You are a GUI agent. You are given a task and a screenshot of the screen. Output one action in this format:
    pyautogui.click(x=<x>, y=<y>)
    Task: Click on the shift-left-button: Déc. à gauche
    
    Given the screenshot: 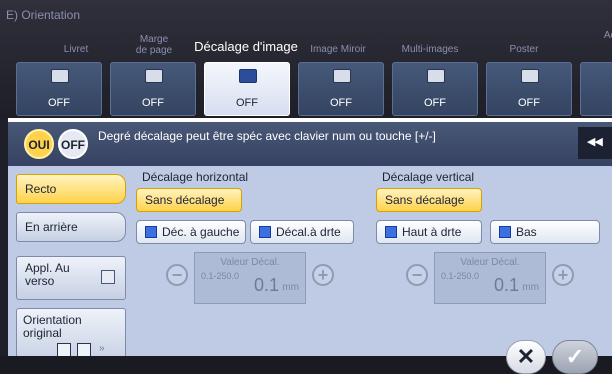 What is the action you would take?
    pyautogui.click(x=191, y=232)
    